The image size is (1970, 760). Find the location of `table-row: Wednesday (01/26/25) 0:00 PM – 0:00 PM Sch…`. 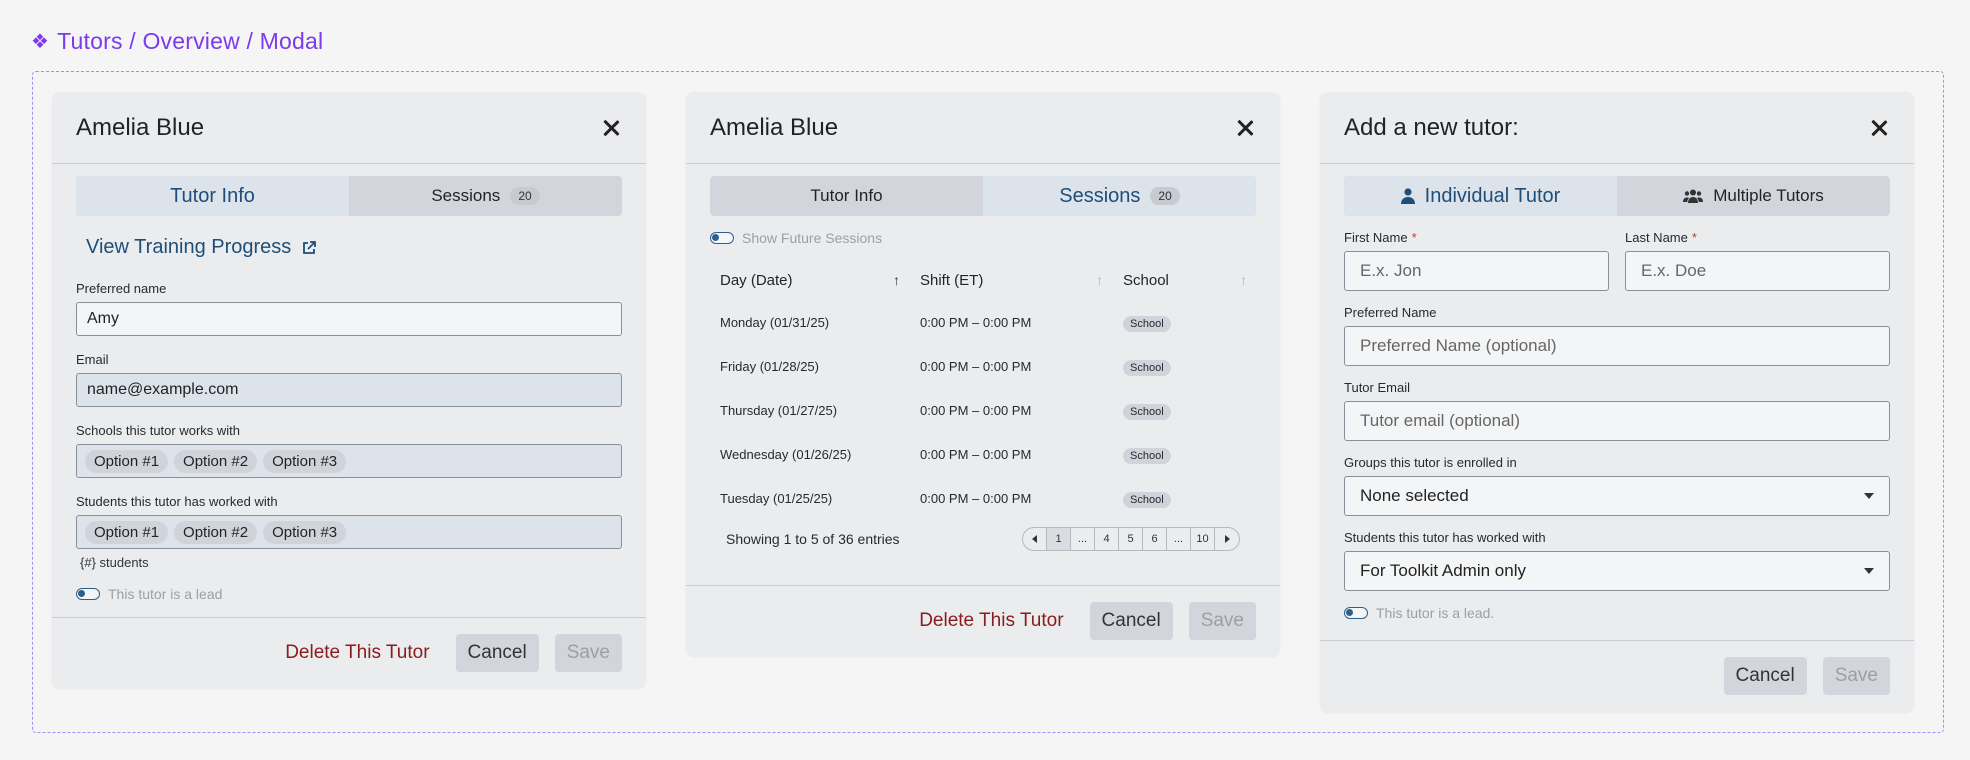

table-row: Wednesday (01/26/25) 0:00 PM – 0:00 PM Sch… is located at coordinates (983, 454).